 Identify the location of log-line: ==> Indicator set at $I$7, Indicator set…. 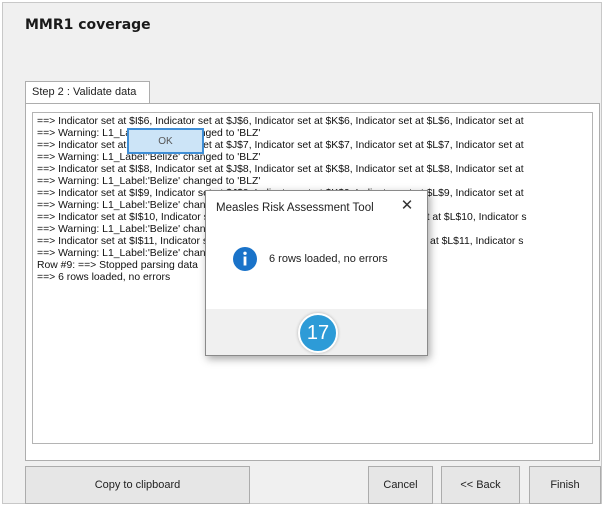
(280, 145).